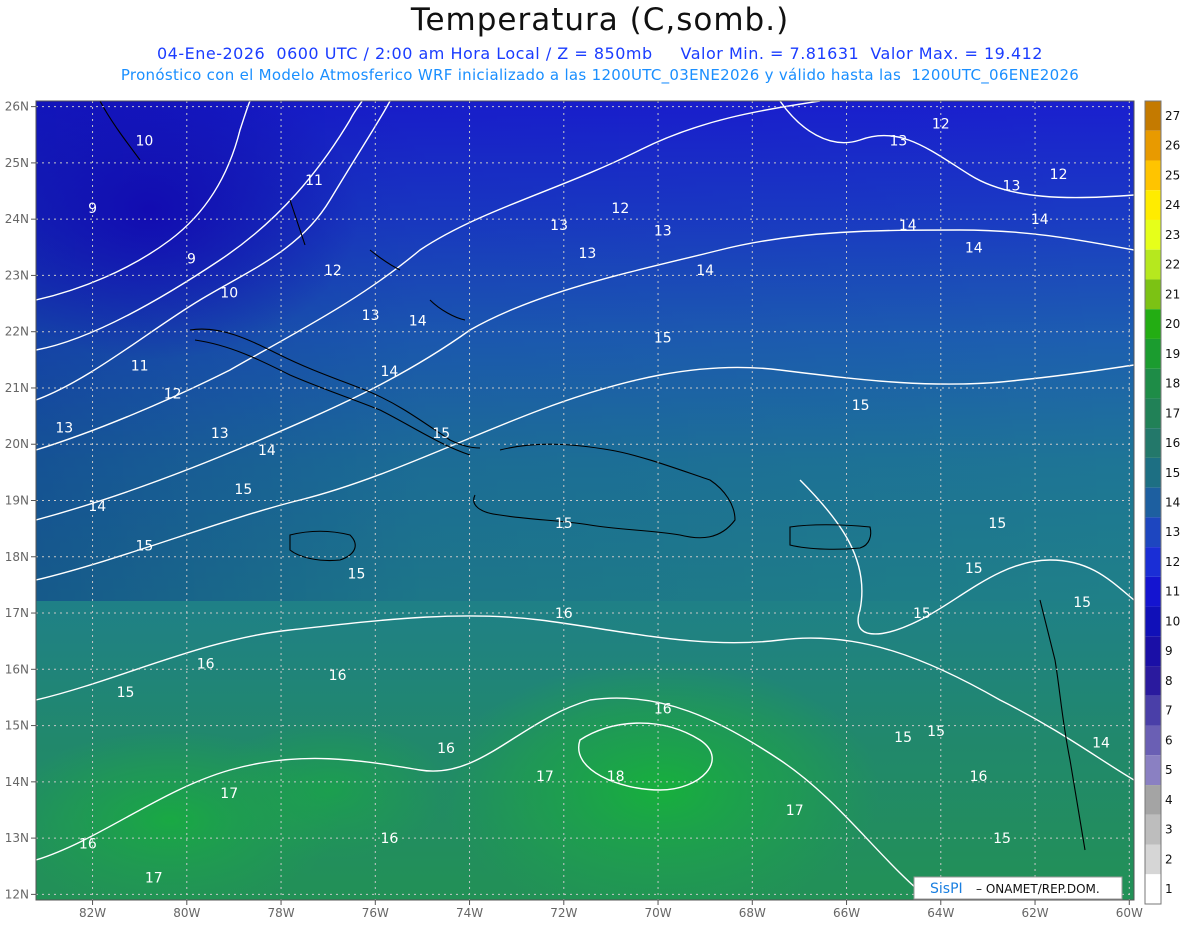  Describe the element at coordinates (17, 782) in the screenshot. I see `lat-label-14N: 14N` at that location.